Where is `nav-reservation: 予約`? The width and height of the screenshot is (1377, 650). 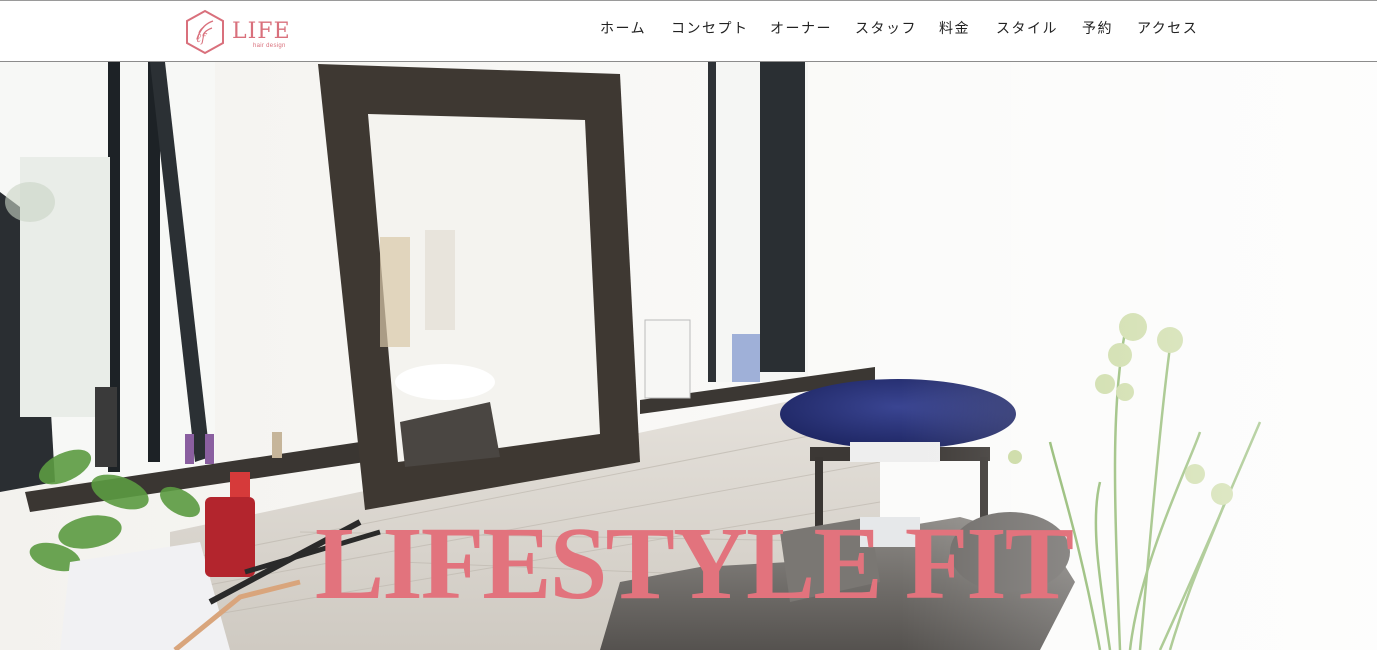 nav-reservation: 予約 is located at coordinates (1097, 29).